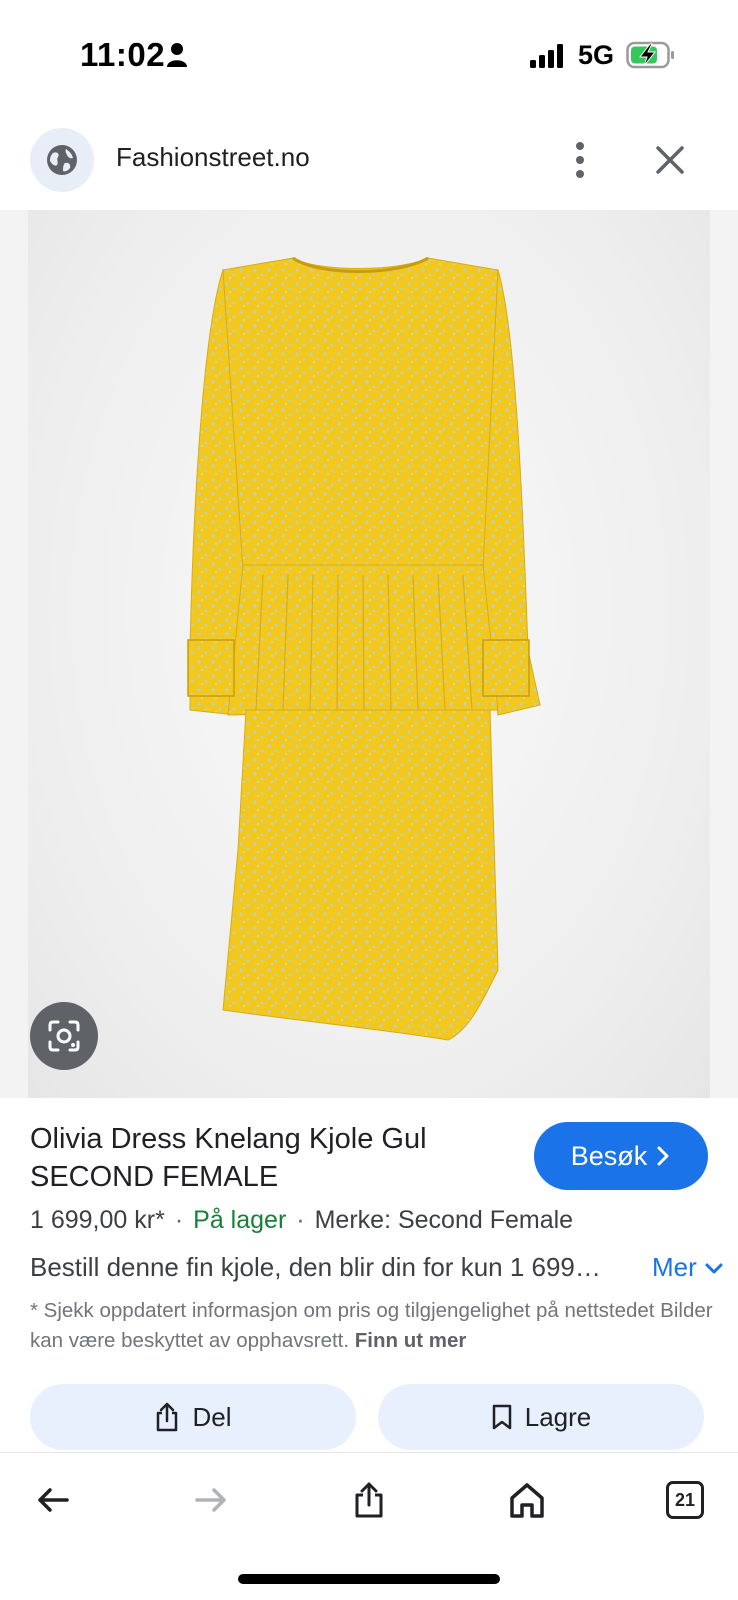  What do you see at coordinates (663, 1156) in the screenshot?
I see `chevron-right-icon` at bounding box center [663, 1156].